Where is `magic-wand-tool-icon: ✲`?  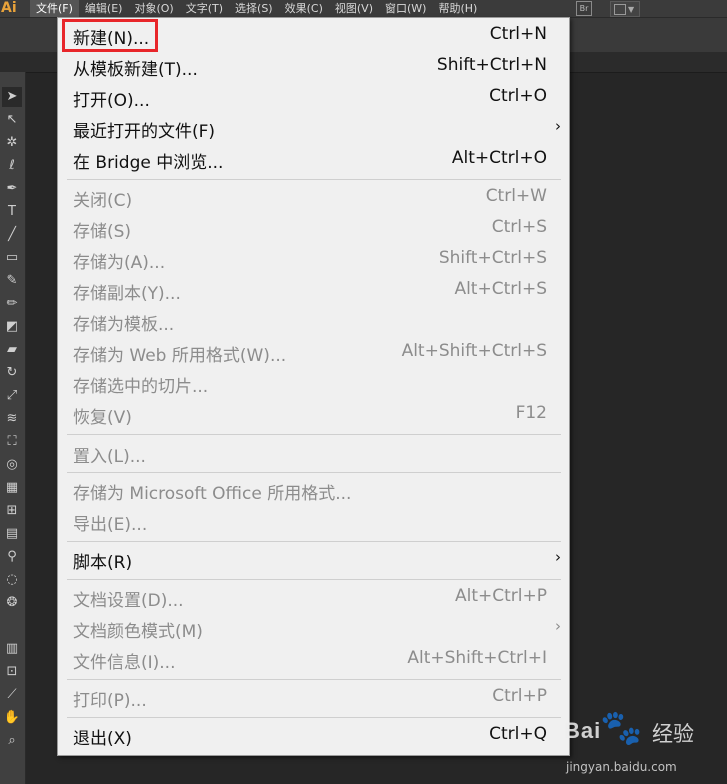
magic-wand-tool-icon: ✲ is located at coordinates (12, 143).